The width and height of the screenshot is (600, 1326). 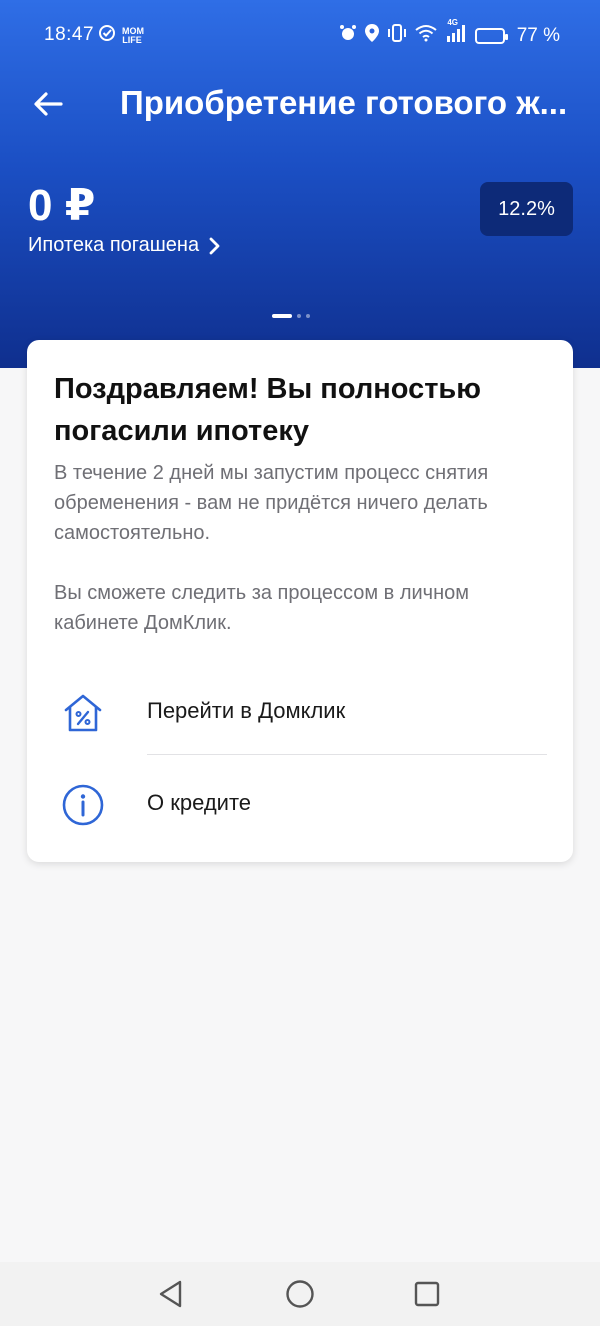 I want to click on arrow-left-icon, so click(x=48, y=104).